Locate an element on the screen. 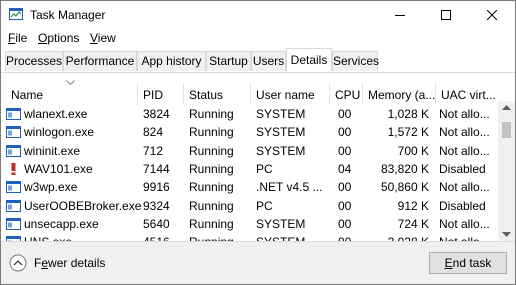 The width and height of the screenshot is (516, 285). cell-pid: 9916 is located at coordinates (156, 187).